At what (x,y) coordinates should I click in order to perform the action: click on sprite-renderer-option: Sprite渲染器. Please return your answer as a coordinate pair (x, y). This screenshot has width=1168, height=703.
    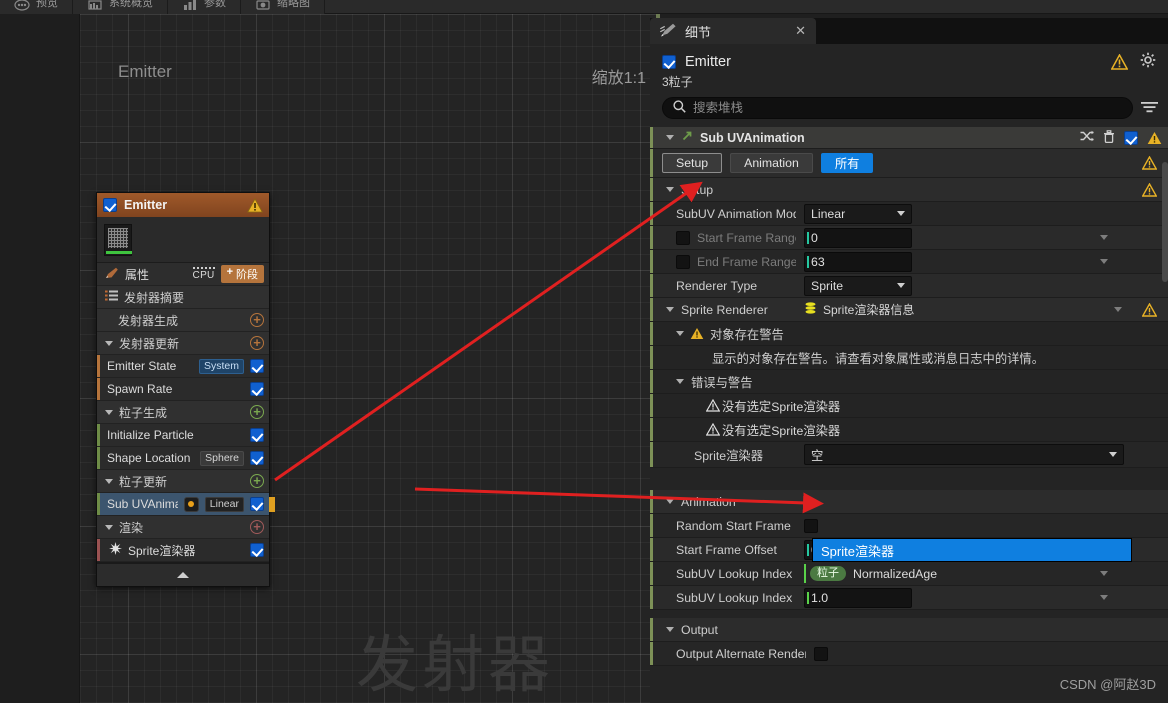
    Looking at the image, I should click on (972, 550).